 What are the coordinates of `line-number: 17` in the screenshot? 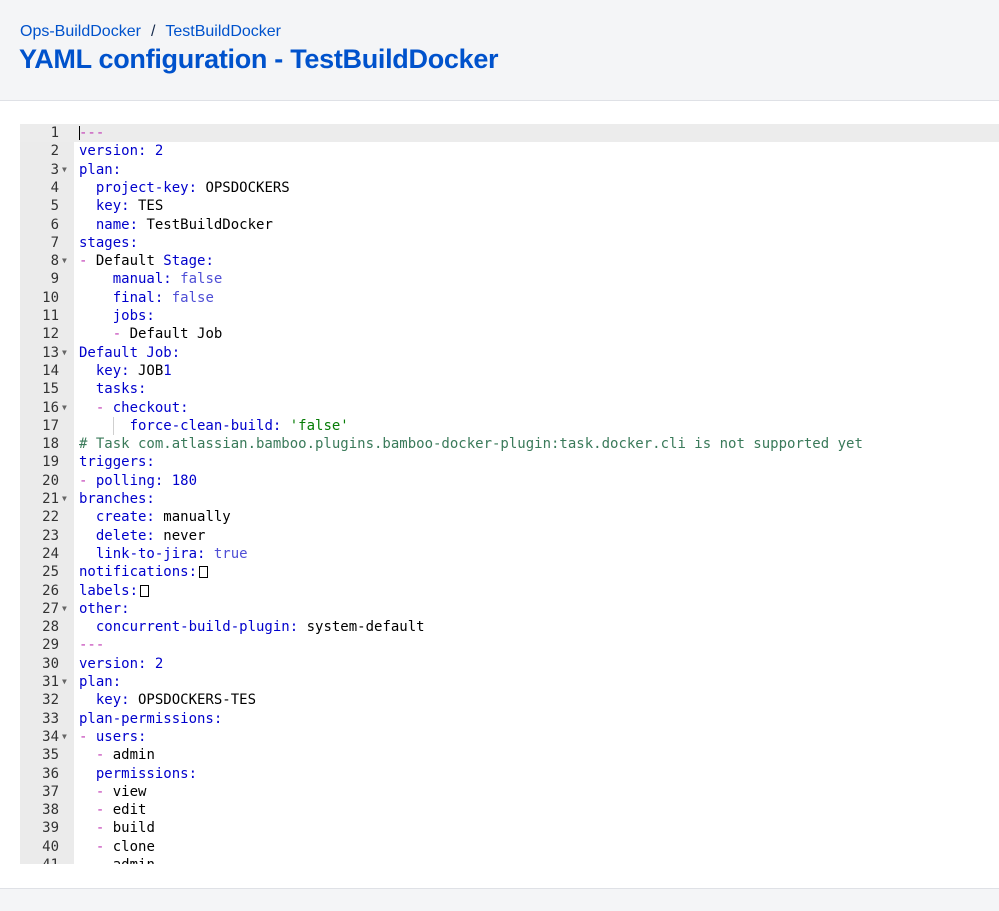 It's located at (50, 425).